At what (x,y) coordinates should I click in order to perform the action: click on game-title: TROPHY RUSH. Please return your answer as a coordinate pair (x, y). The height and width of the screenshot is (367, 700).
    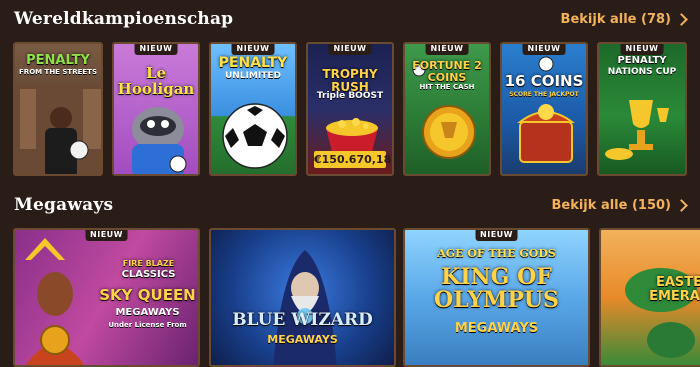
    Looking at the image, I should click on (350, 80).